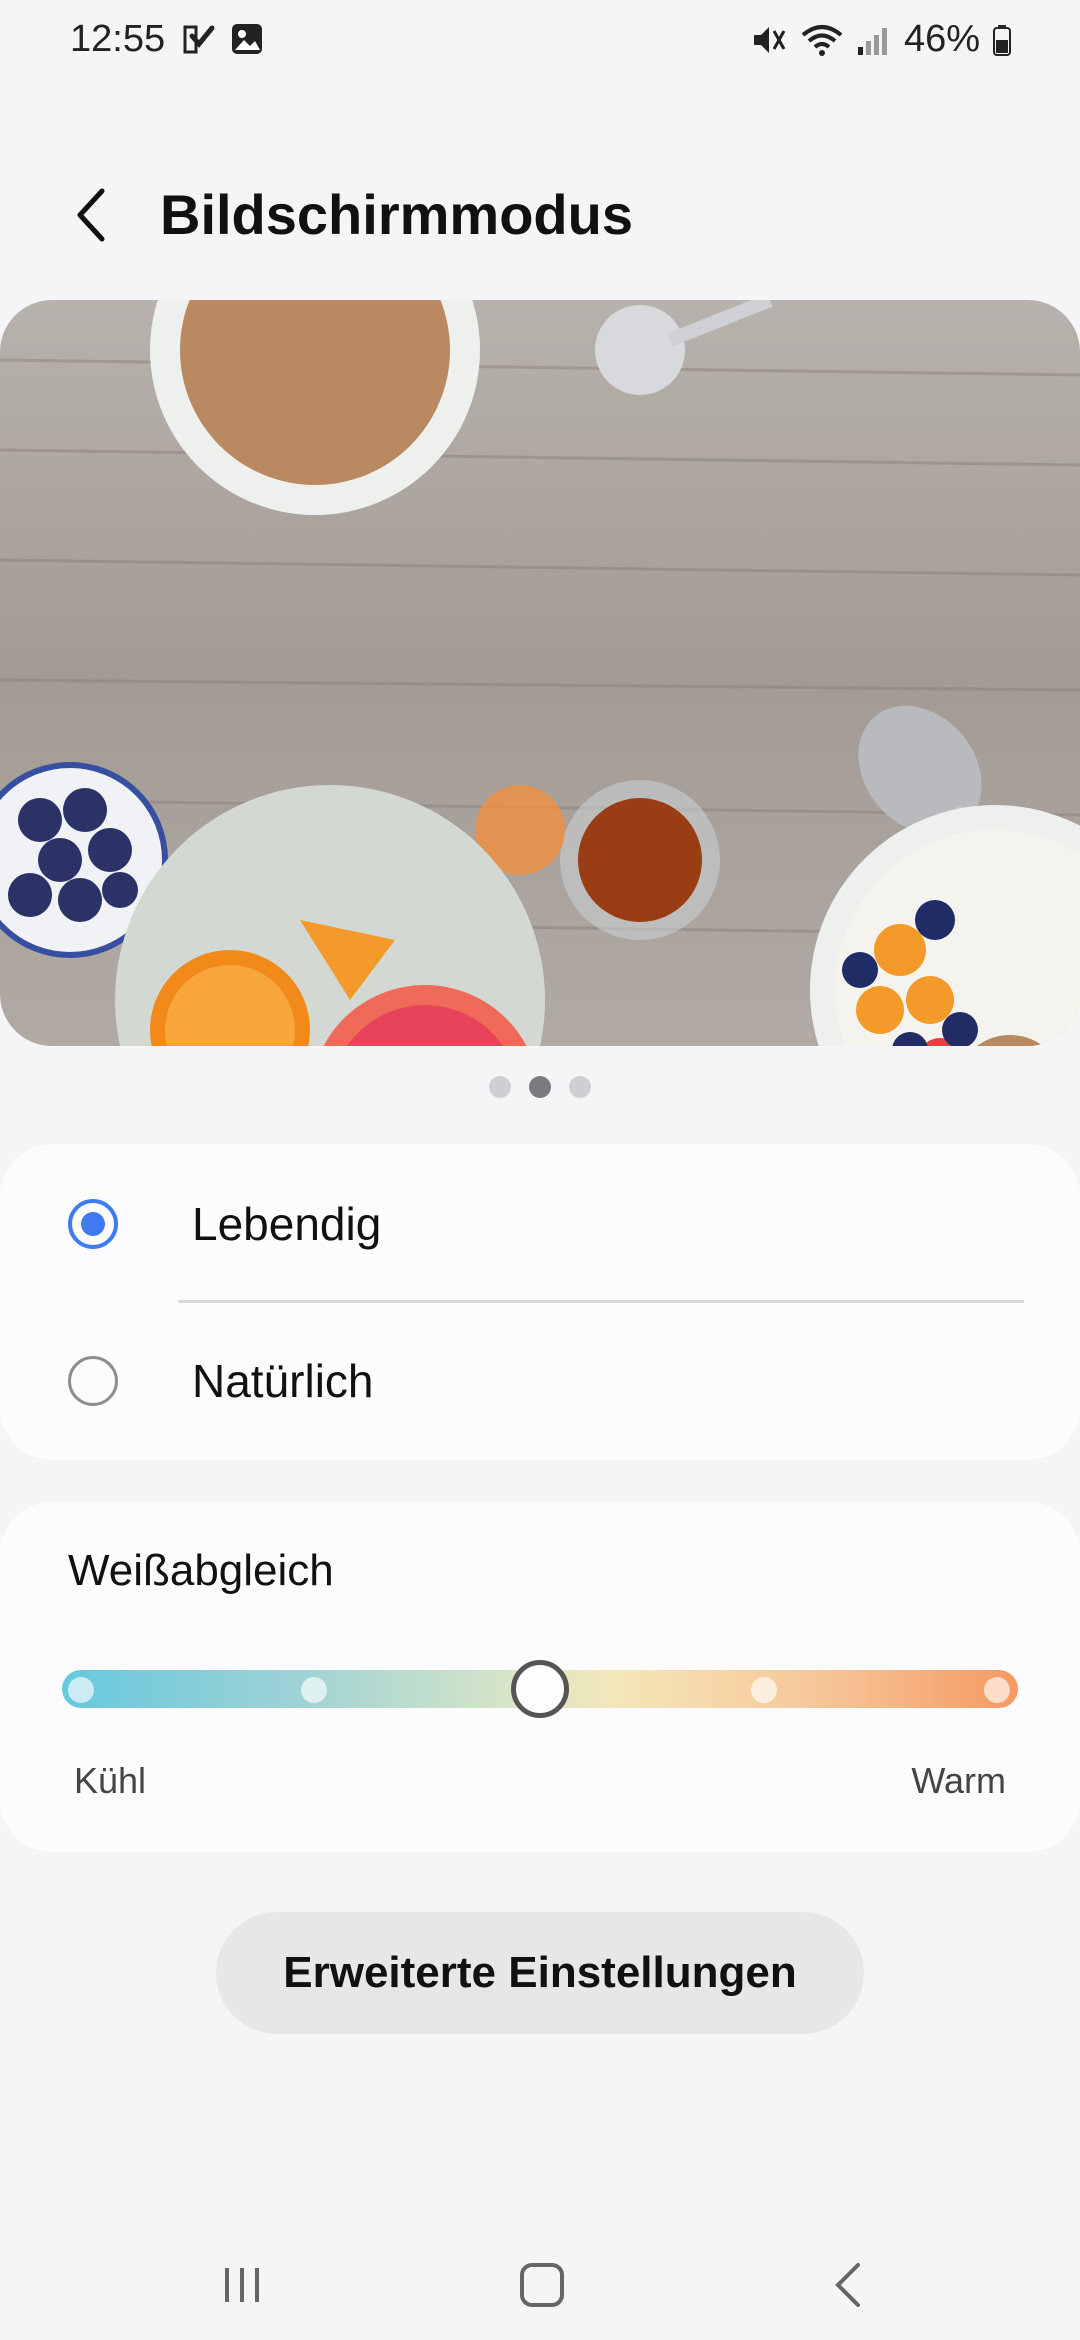 This screenshot has height=2340, width=1080. What do you see at coordinates (601, 1301) in the screenshot?
I see `divider` at bounding box center [601, 1301].